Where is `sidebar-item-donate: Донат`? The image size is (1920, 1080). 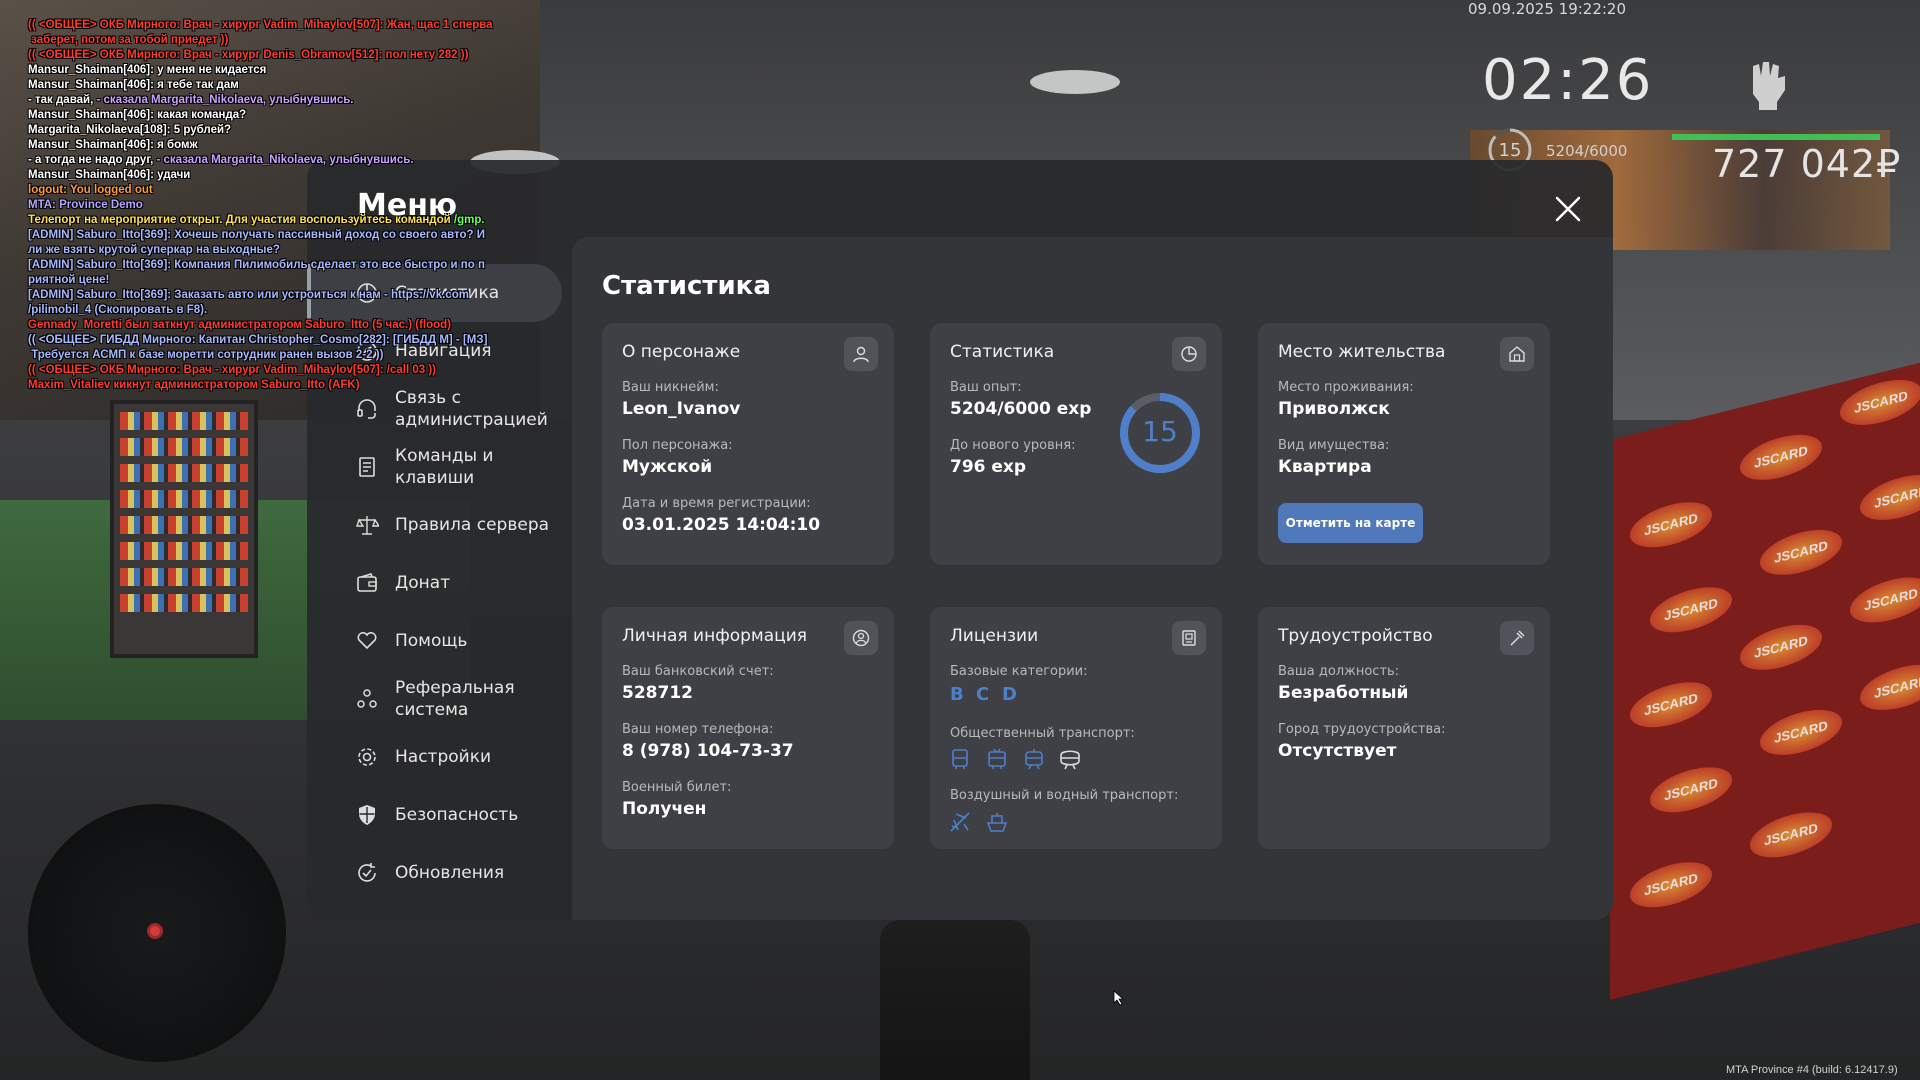 sidebar-item-donate: Донат is located at coordinates (434, 583).